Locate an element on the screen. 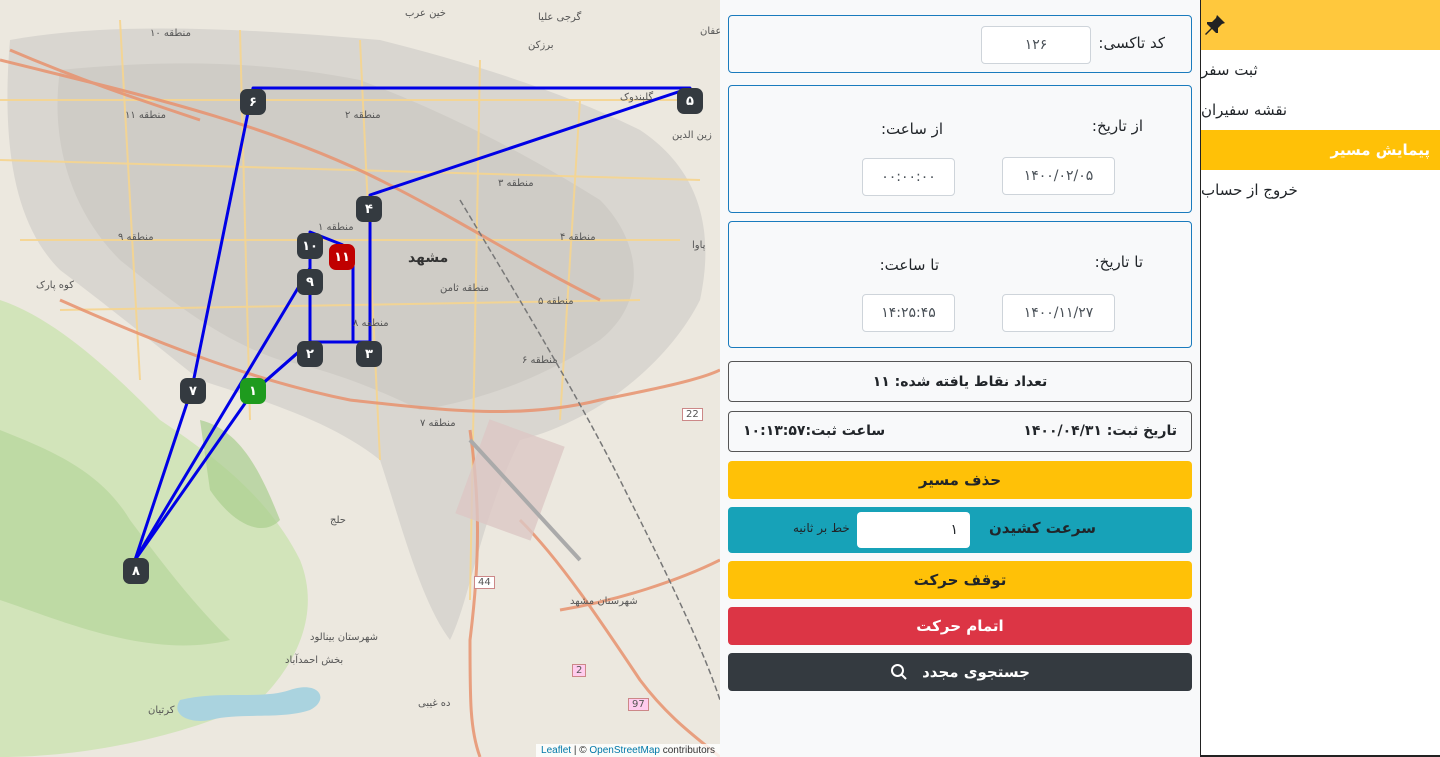 The width and height of the screenshot is (1440, 757). map-label: پاوا is located at coordinates (699, 245).